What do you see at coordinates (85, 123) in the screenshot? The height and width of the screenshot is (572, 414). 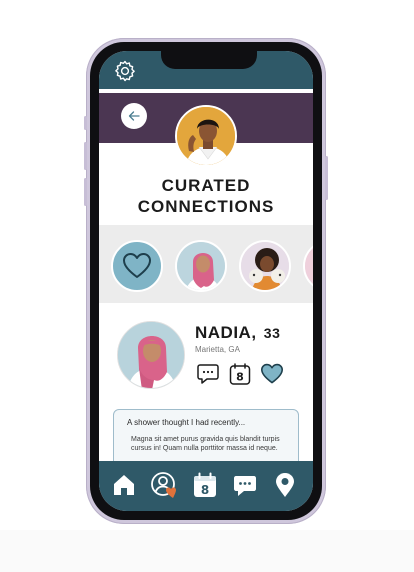 I see `mute-switch` at bounding box center [85, 123].